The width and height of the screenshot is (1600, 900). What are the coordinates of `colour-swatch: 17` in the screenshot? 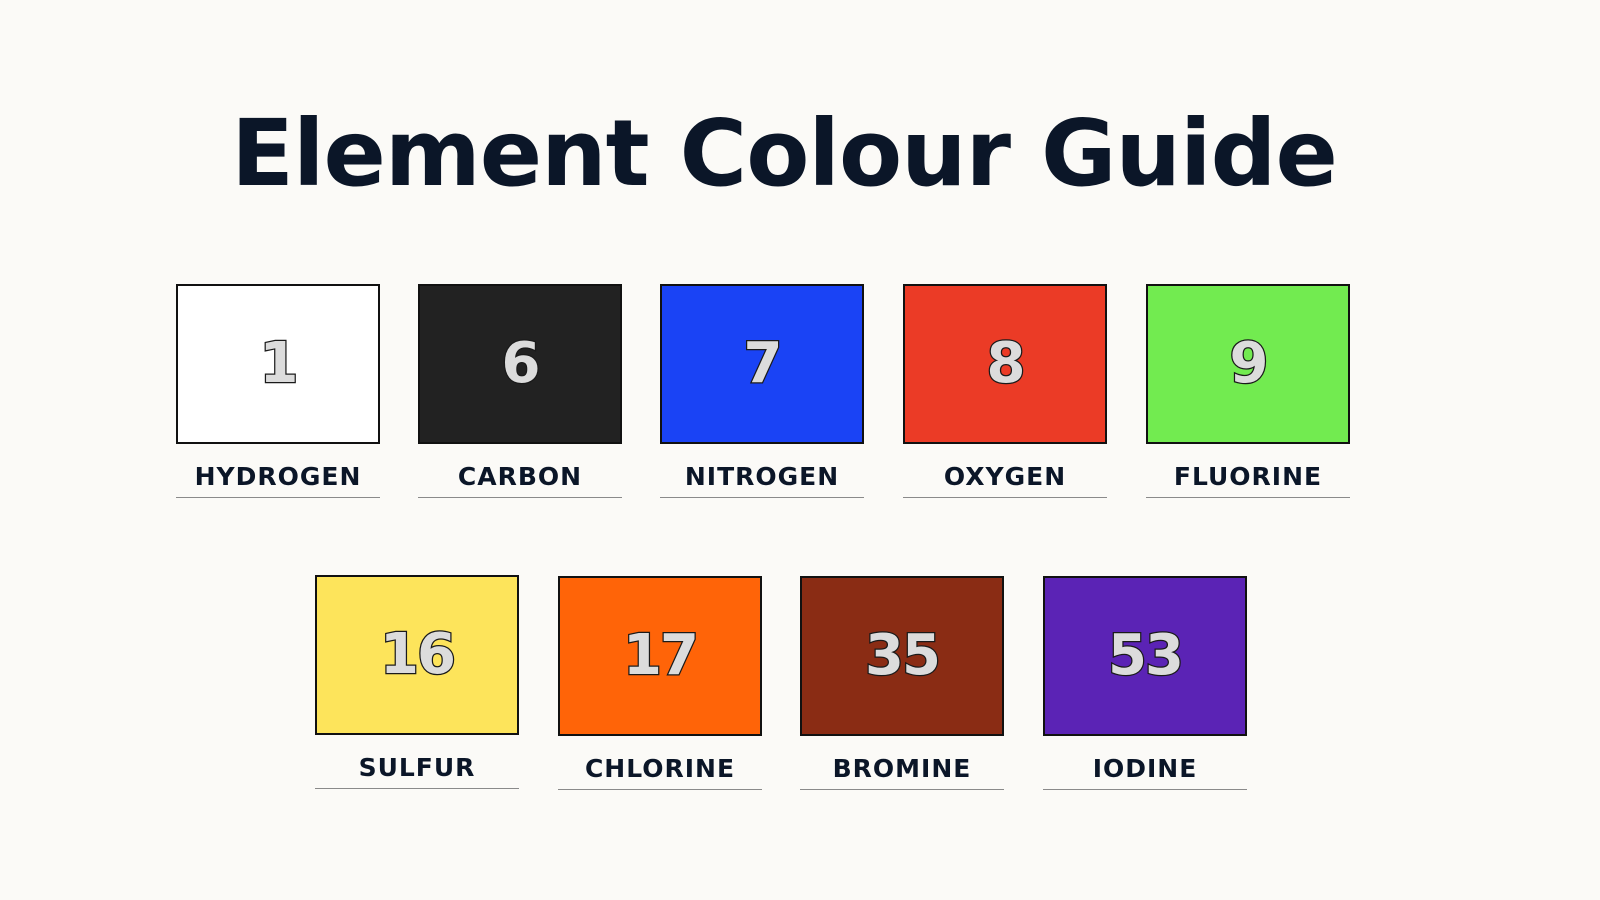 It's located at (660, 656).